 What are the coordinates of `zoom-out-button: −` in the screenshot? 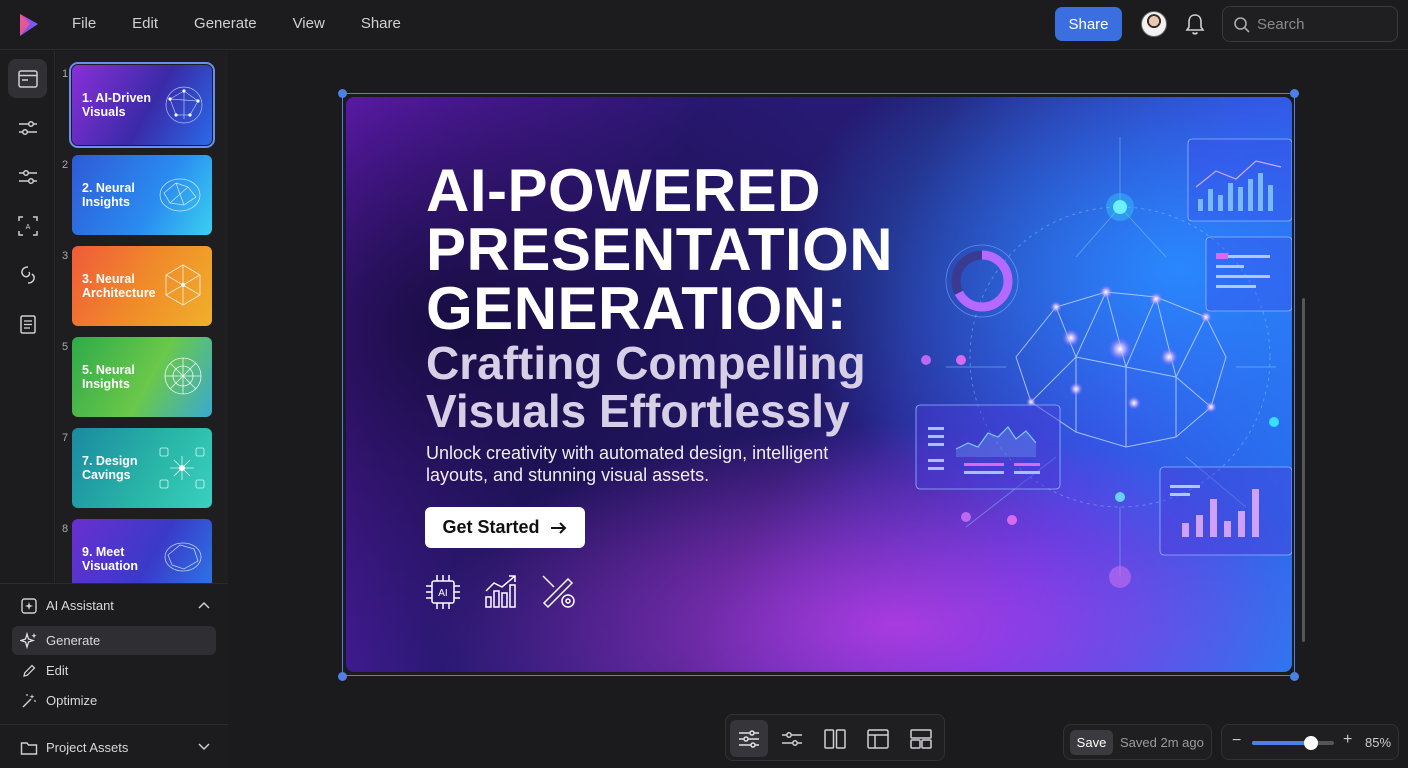 It's located at (1236, 741).